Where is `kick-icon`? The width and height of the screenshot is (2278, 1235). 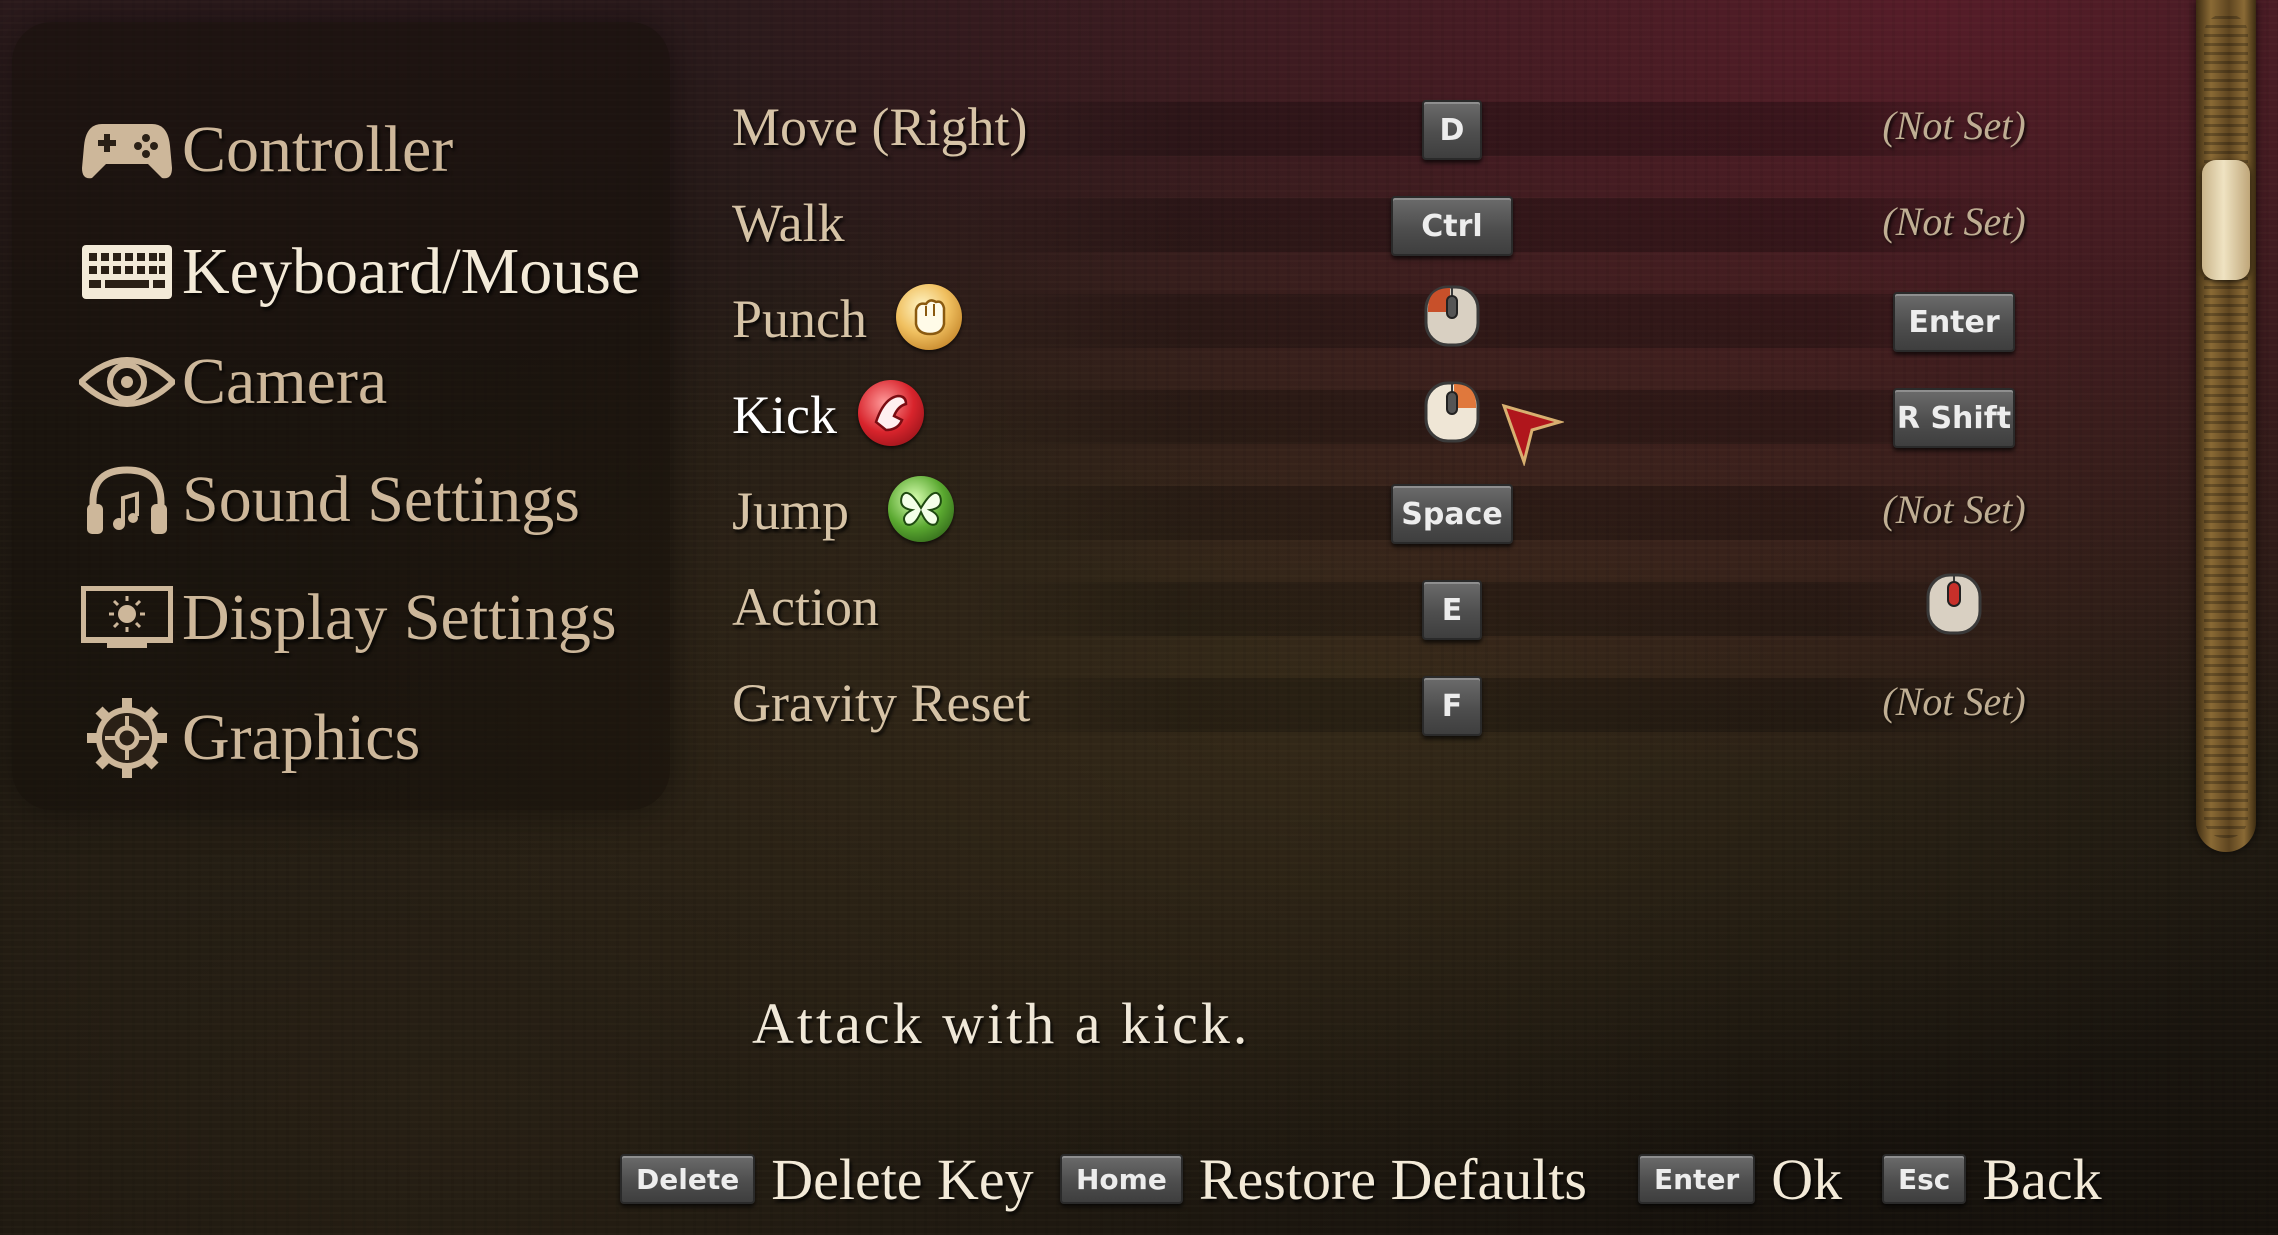 kick-icon is located at coordinates (891, 413).